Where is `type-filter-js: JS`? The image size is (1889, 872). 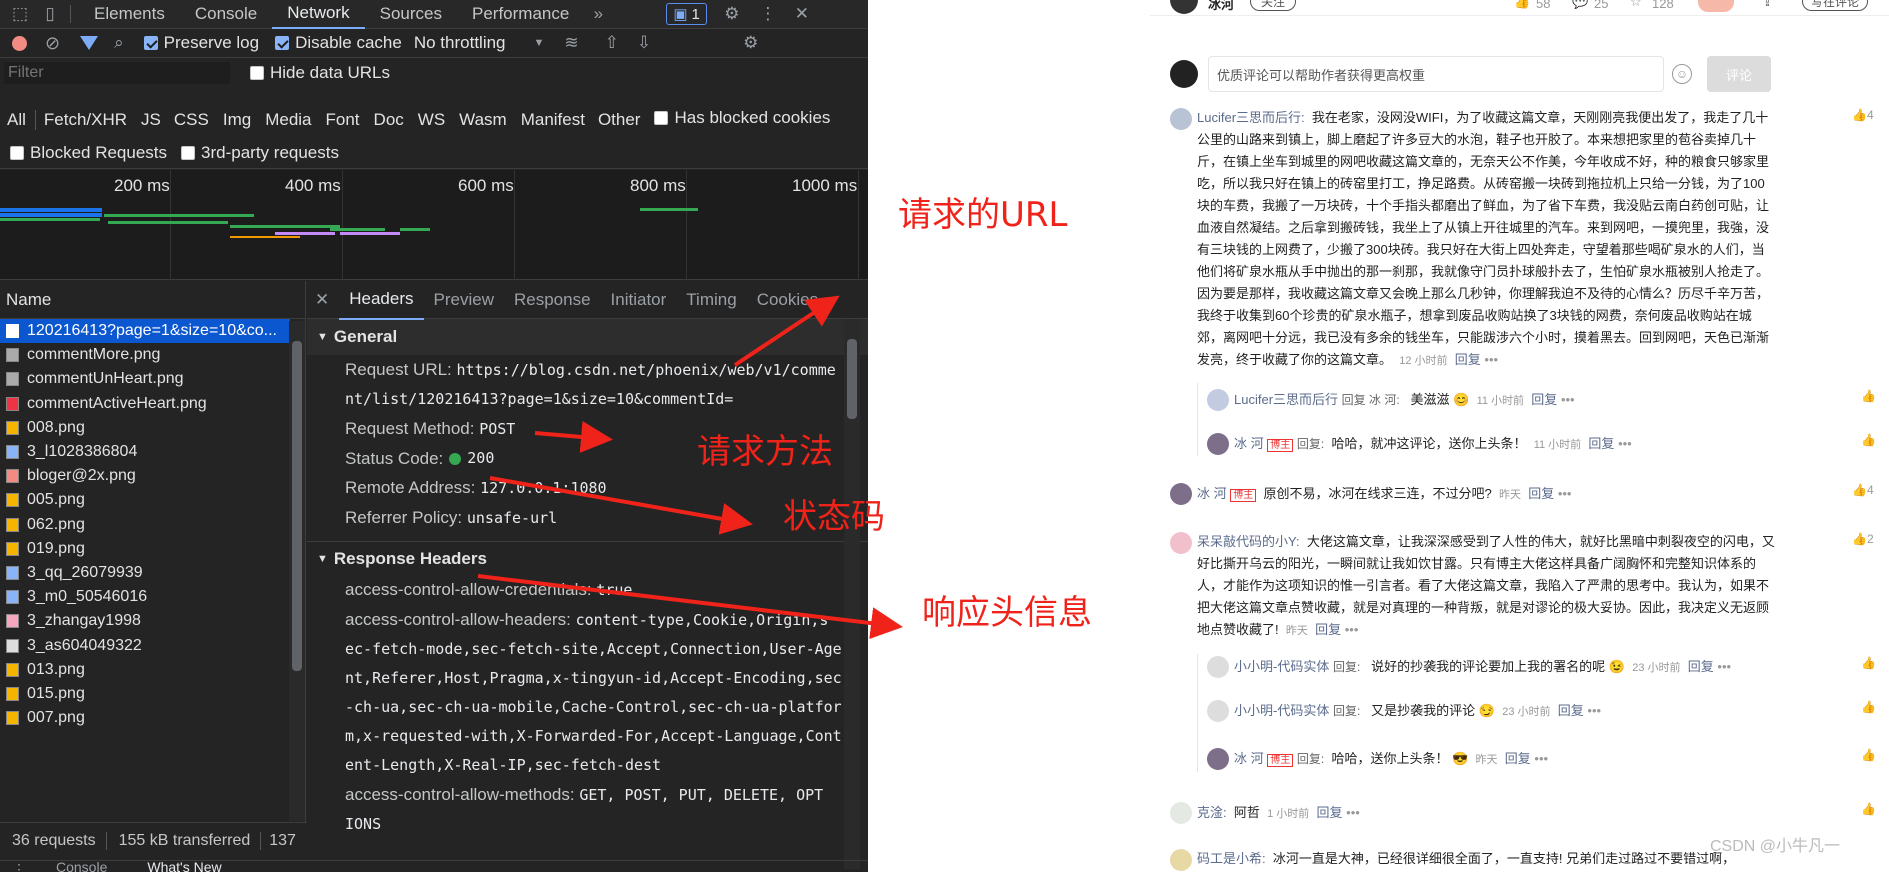 type-filter-js: JS is located at coordinates (151, 120).